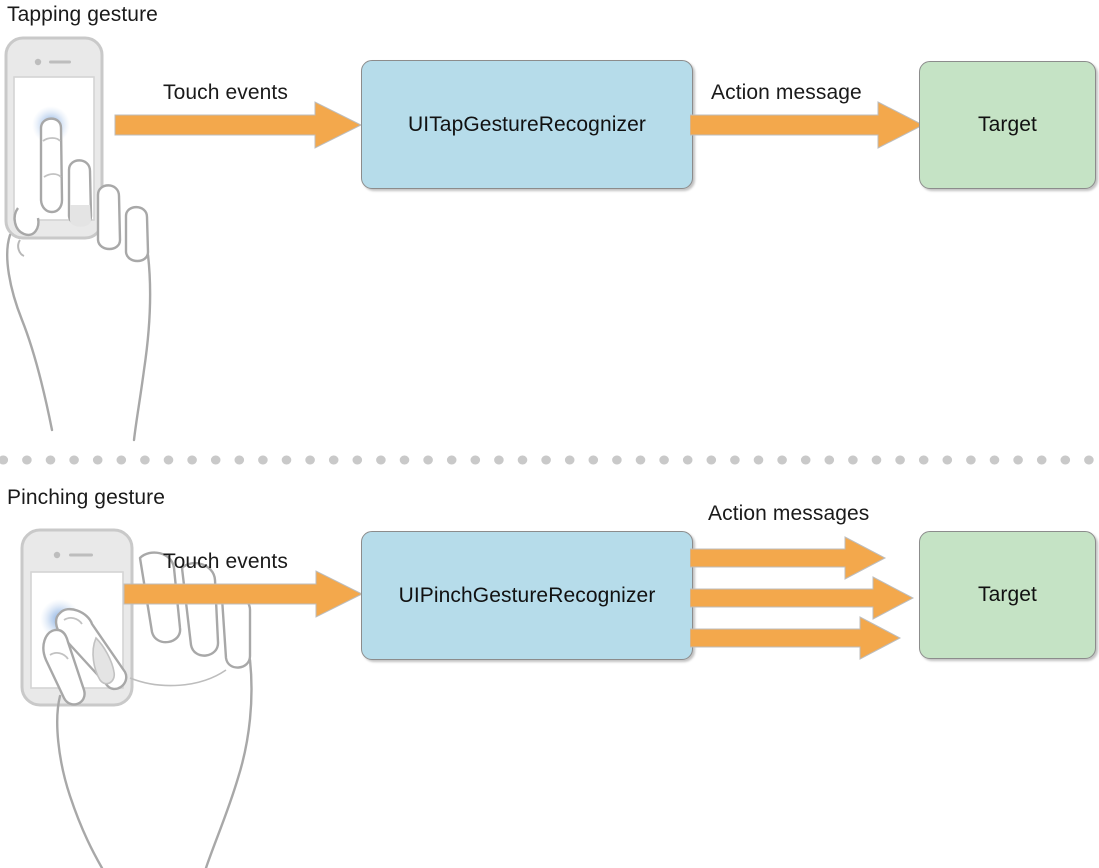  I want to click on section-title-pinching: Pinching gesture, so click(86, 497).